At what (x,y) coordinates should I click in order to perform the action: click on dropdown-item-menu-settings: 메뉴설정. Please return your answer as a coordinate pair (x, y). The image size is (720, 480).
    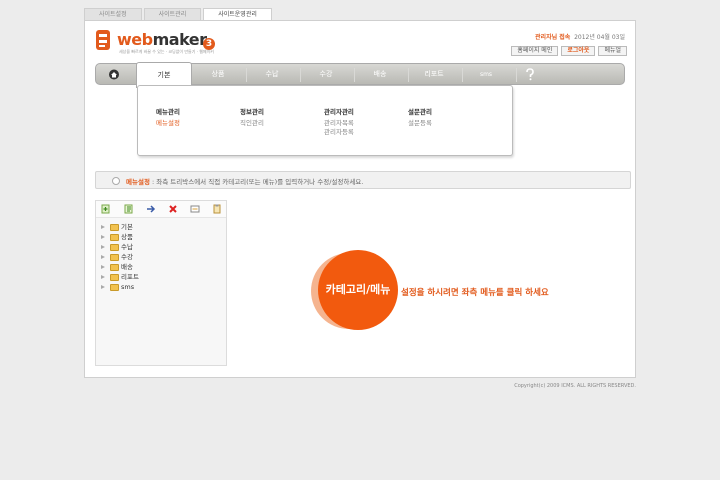
    Looking at the image, I should click on (196, 123).